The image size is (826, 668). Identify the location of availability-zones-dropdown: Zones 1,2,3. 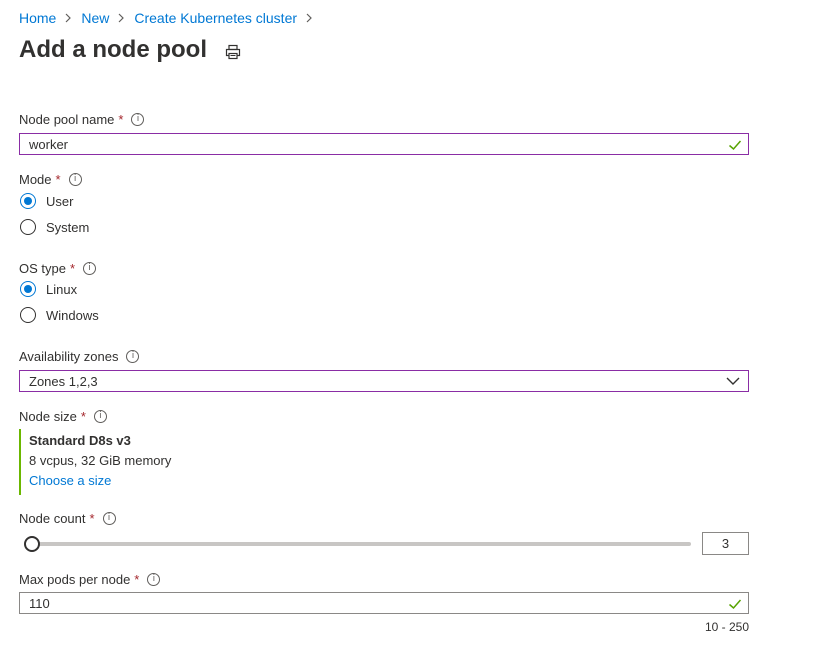
(384, 381).